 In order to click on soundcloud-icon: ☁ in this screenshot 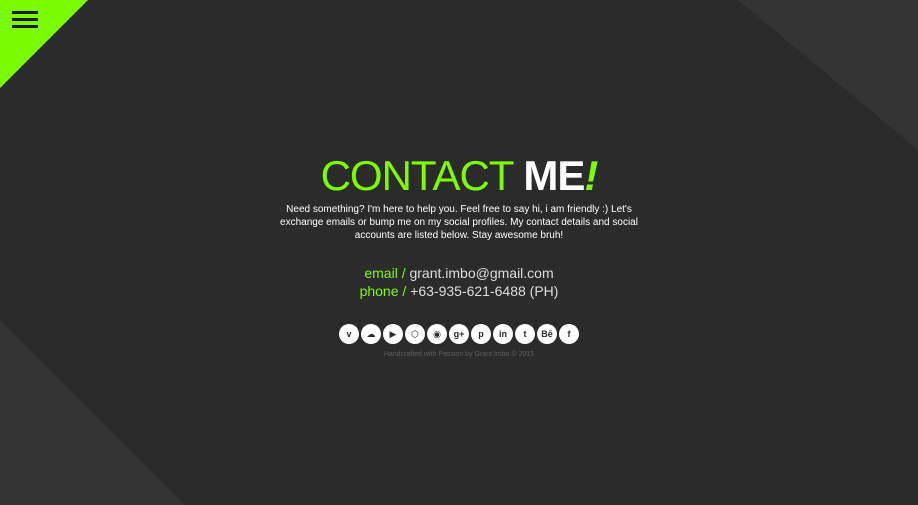, I will do `click(371, 334)`.